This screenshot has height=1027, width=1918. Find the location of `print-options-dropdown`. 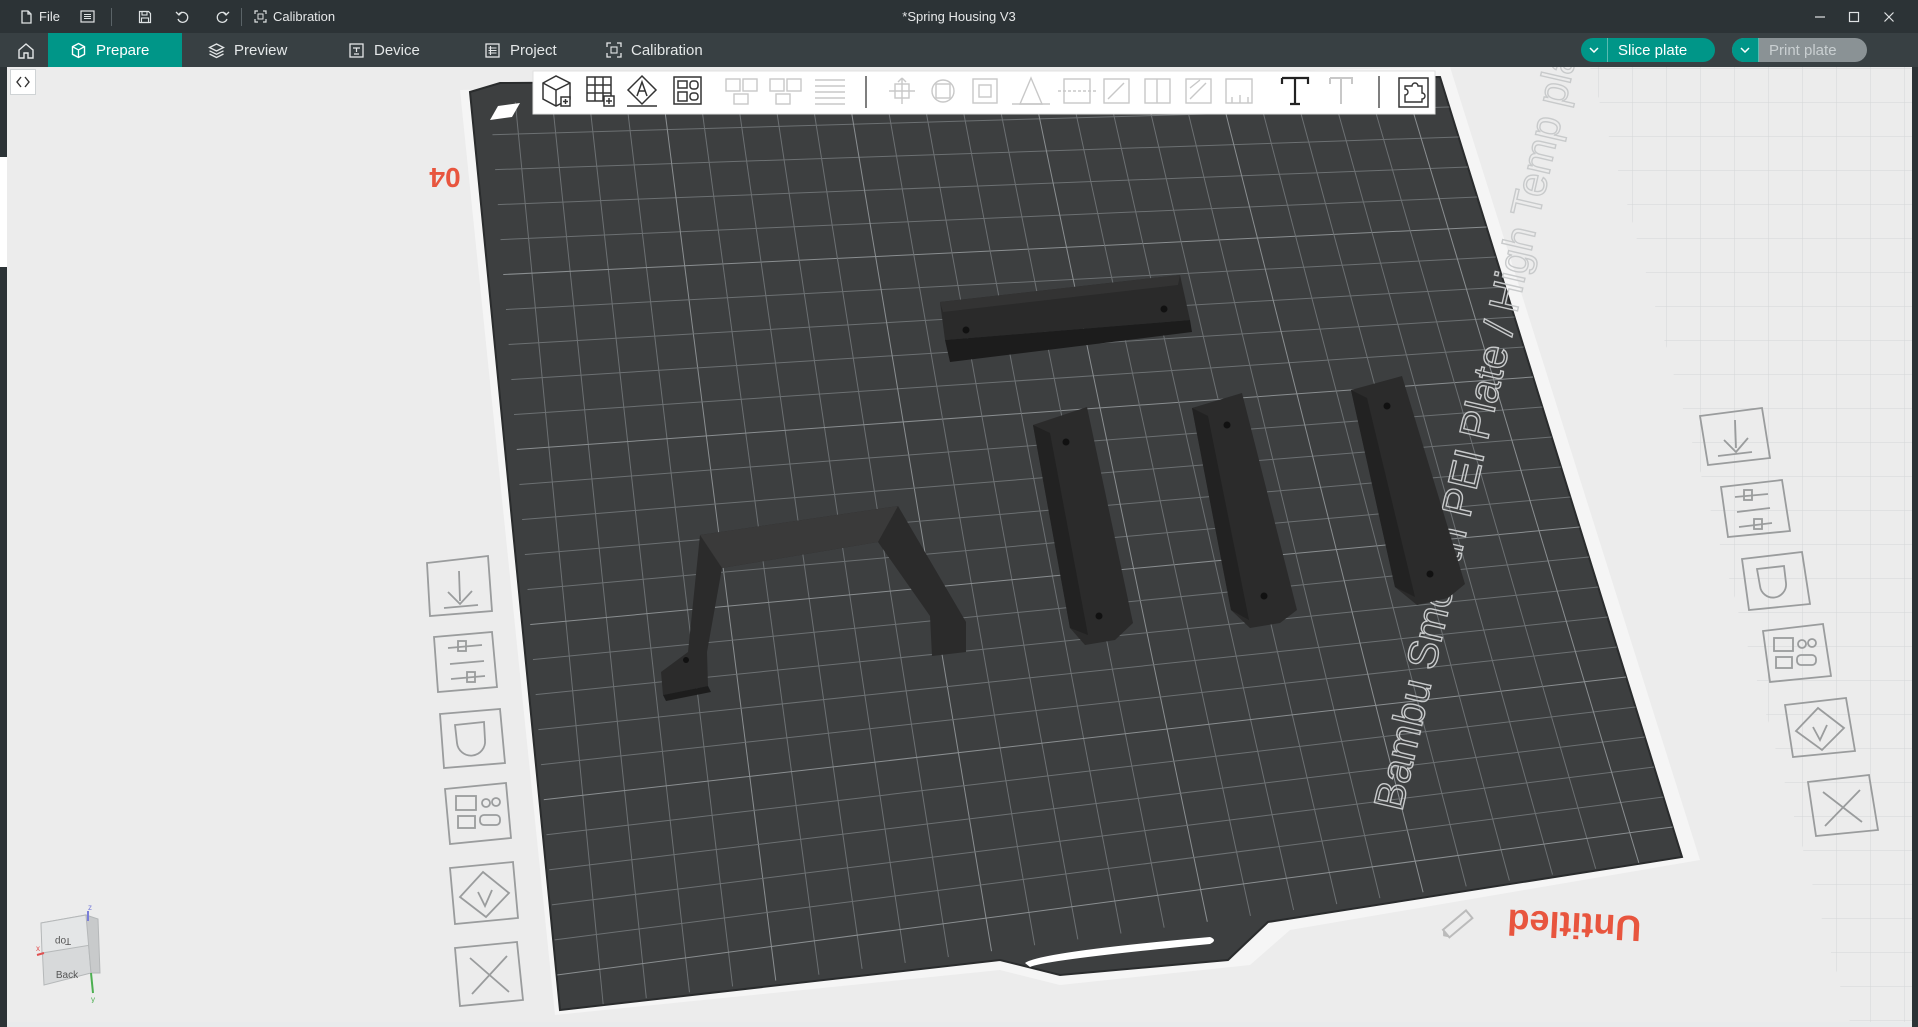

print-options-dropdown is located at coordinates (1745, 50).